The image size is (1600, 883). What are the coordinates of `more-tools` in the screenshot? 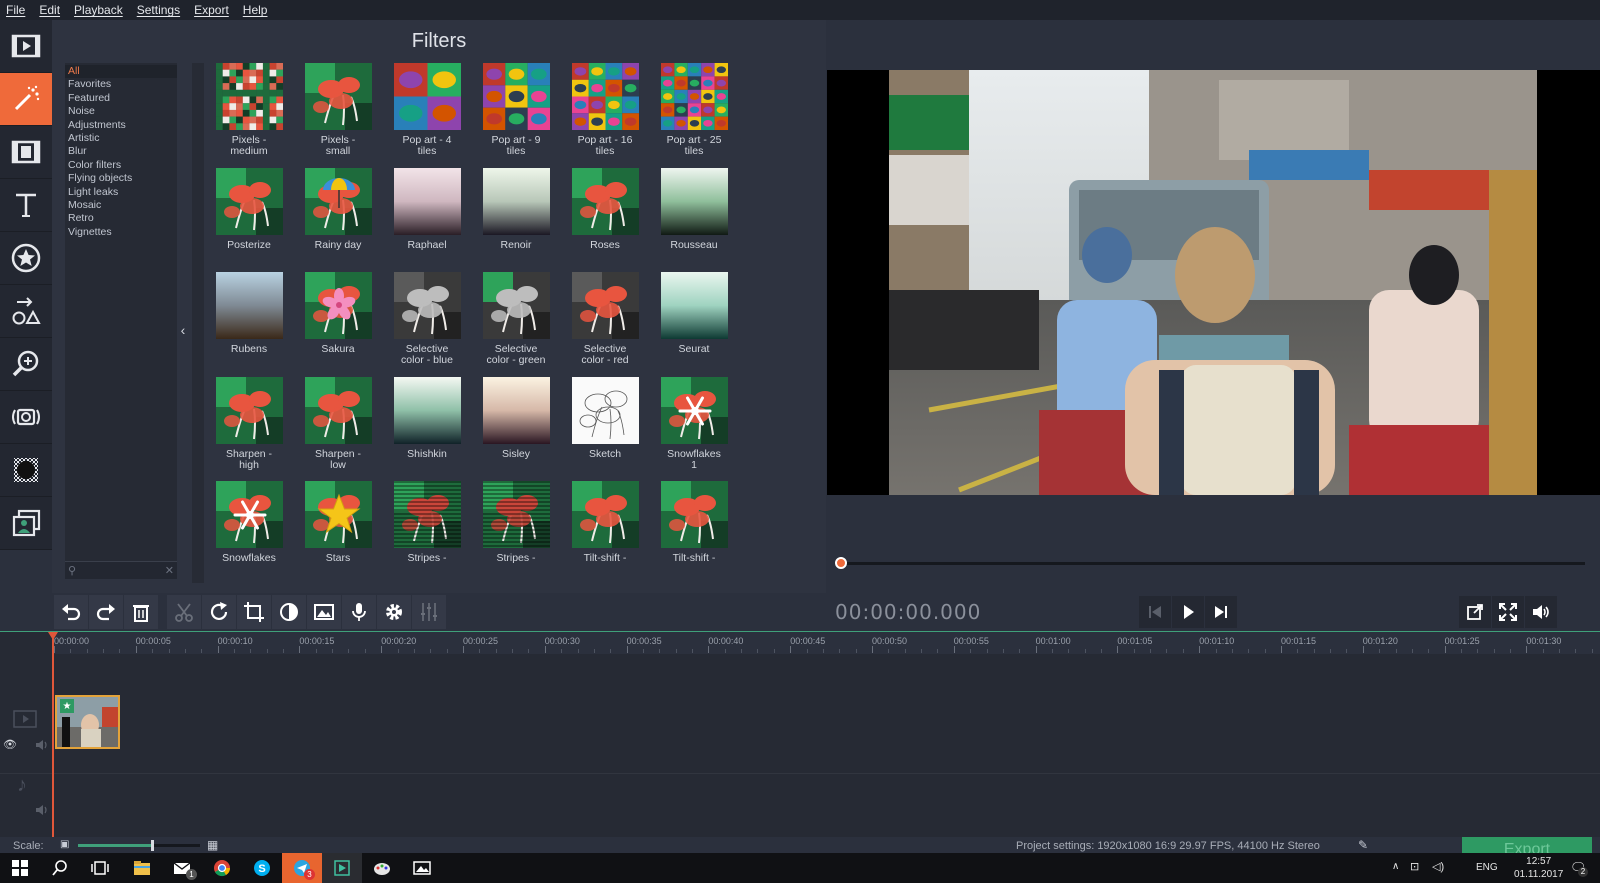 It's located at (26, 523).